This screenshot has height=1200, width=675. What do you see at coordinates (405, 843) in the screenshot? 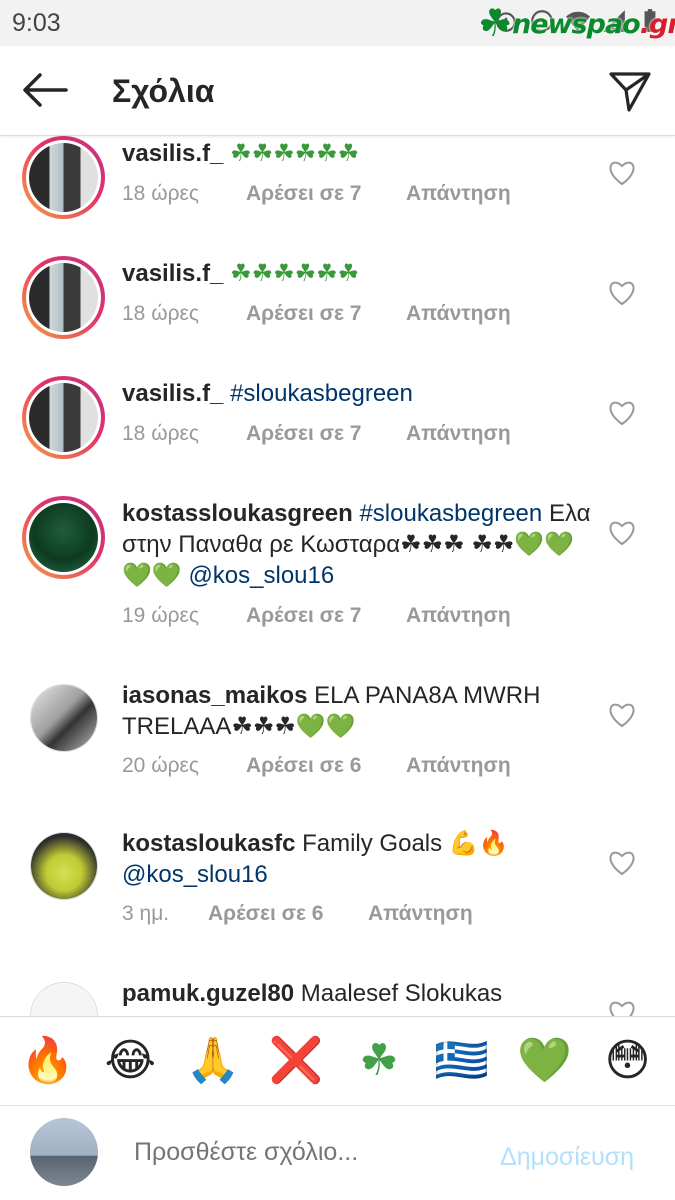
I see `comment-body: Family Goals 💪🔥` at bounding box center [405, 843].